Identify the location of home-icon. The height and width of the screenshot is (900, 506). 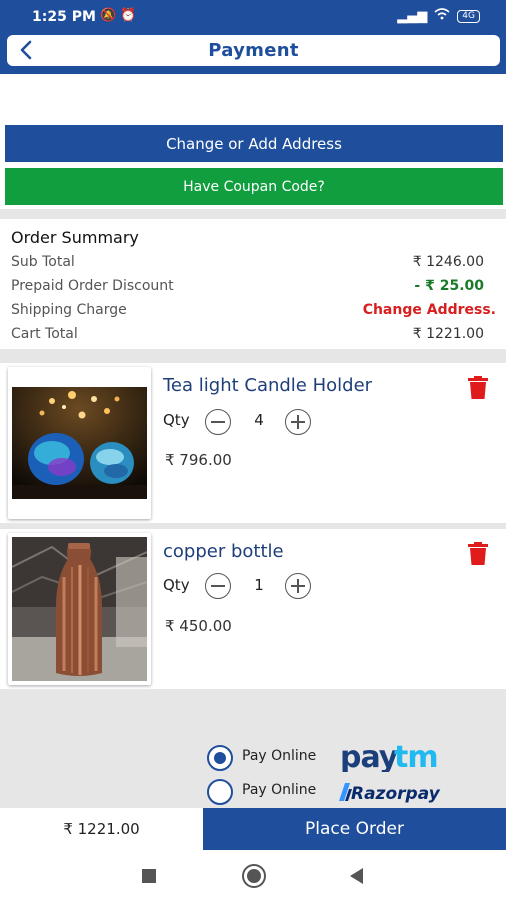
(254, 876).